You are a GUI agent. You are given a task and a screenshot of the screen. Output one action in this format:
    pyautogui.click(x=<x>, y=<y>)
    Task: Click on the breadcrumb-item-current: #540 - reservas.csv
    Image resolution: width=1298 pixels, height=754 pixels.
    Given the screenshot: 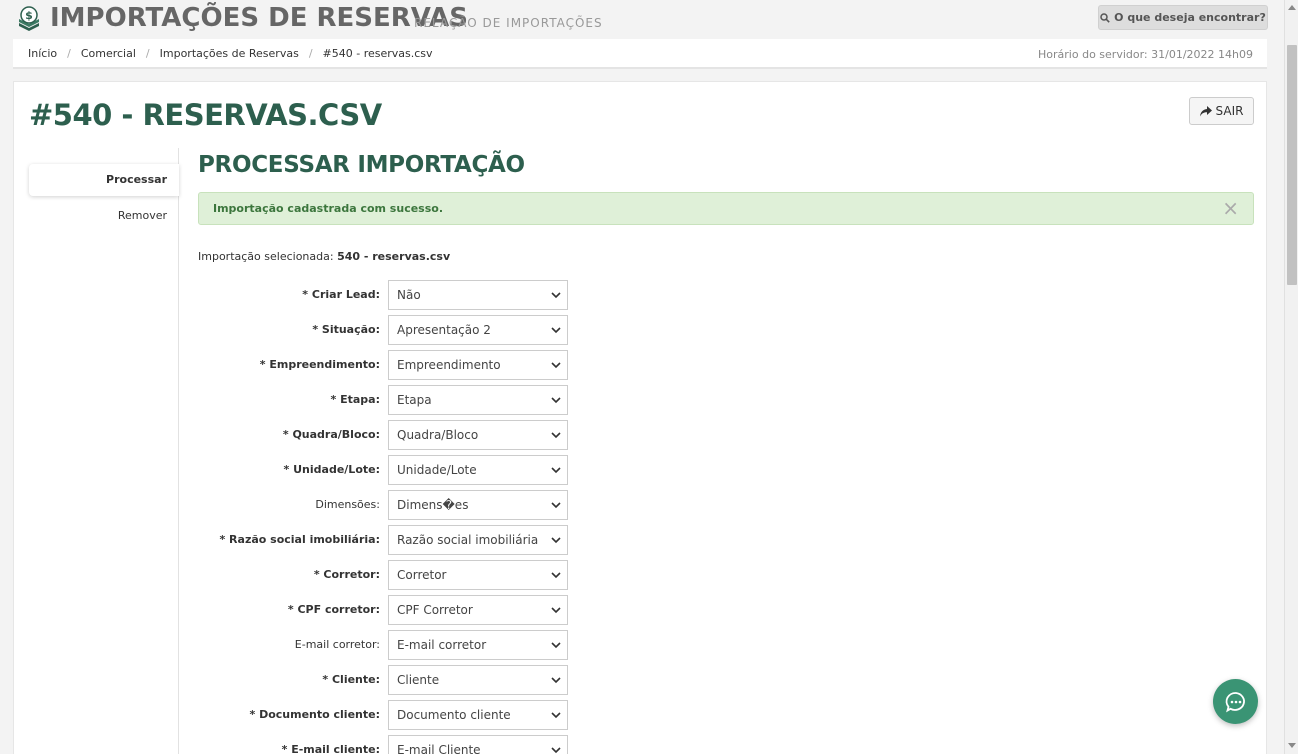 What is the action you would take?
    pyautogui.click(x=377, y=53)
    